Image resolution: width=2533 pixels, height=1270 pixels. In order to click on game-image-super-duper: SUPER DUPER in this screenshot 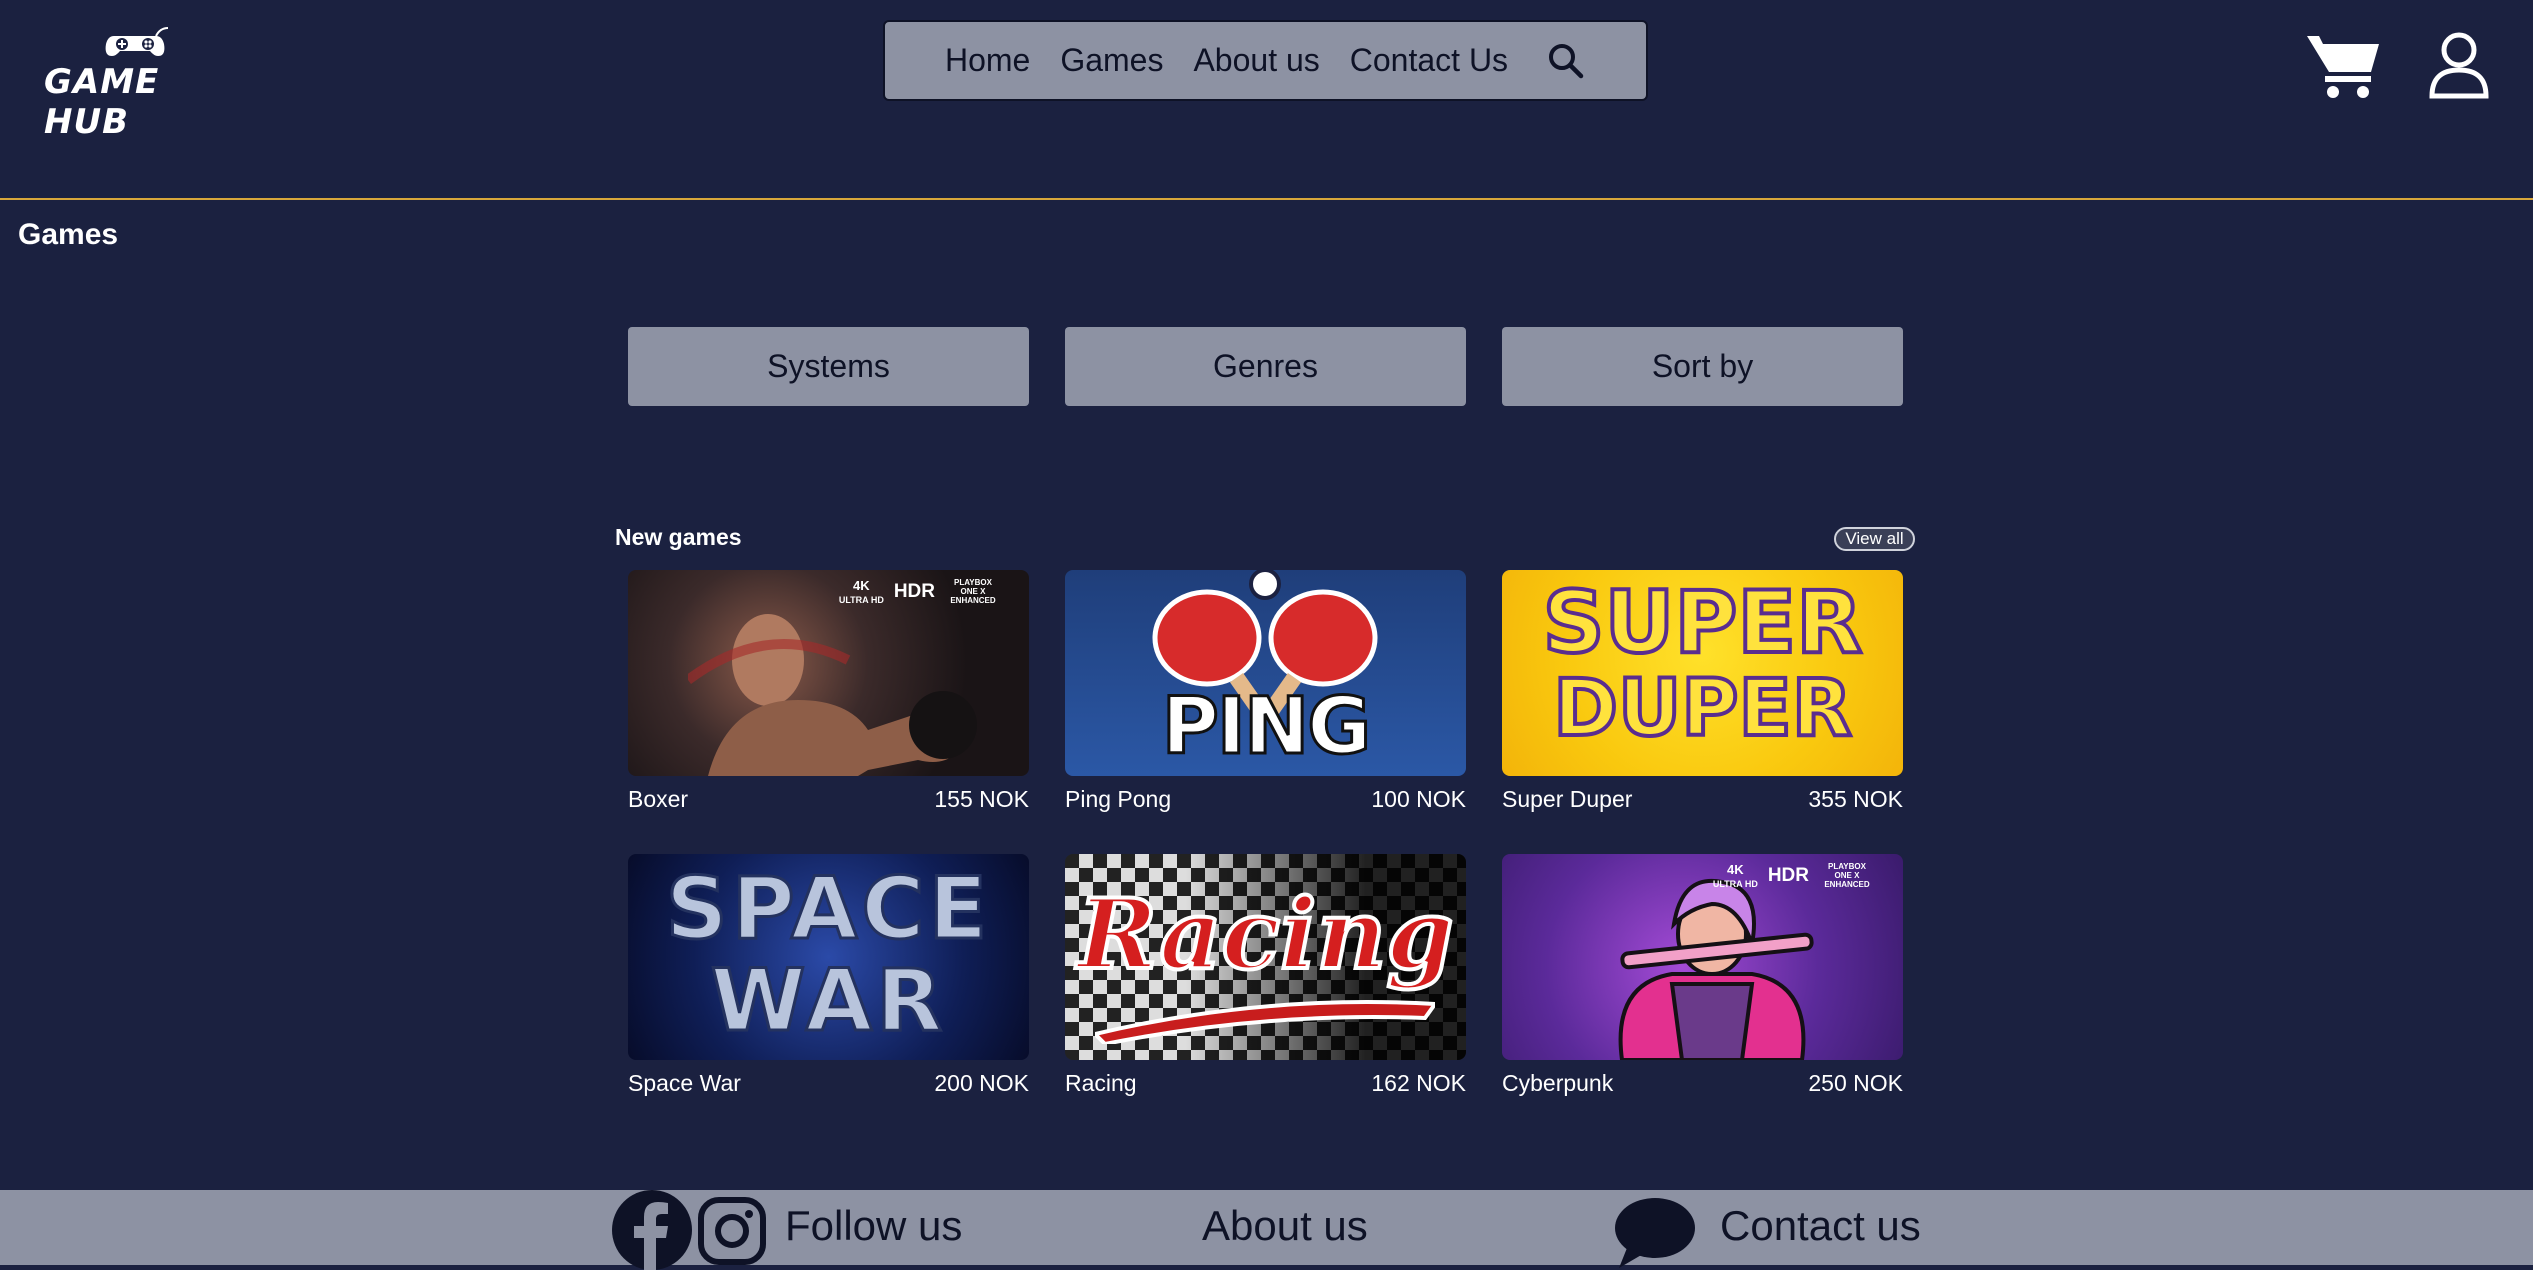, I will do `click(1702, 673)`.